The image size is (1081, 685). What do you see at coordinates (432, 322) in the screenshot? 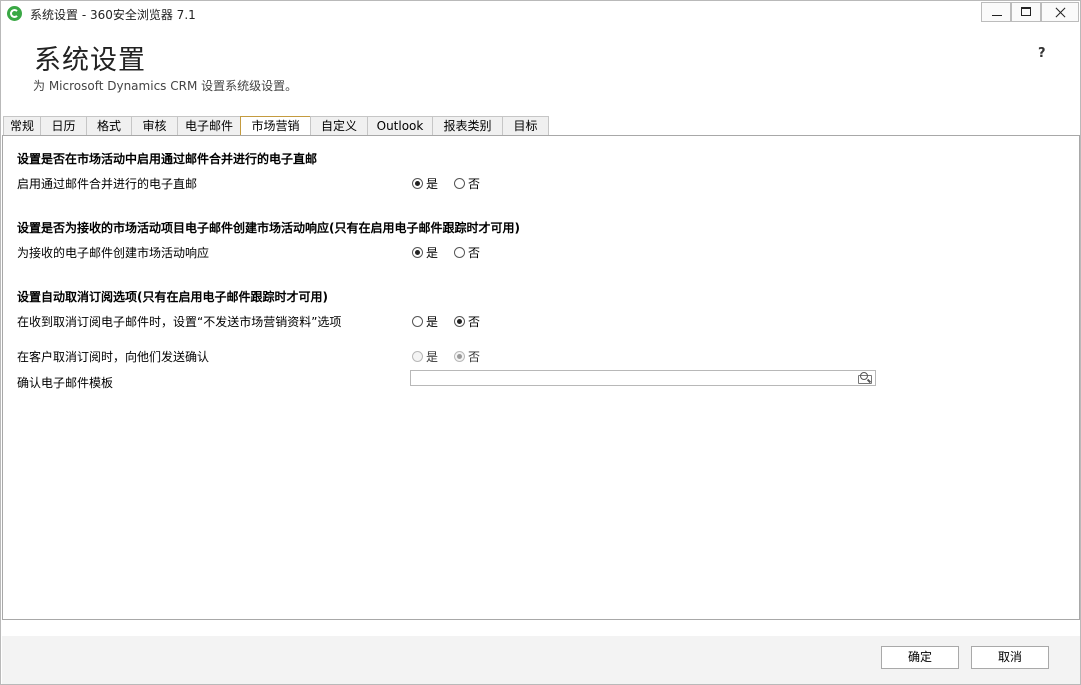
I see `do-not-send-yes-label: 是` at bounding box center [432, 322].